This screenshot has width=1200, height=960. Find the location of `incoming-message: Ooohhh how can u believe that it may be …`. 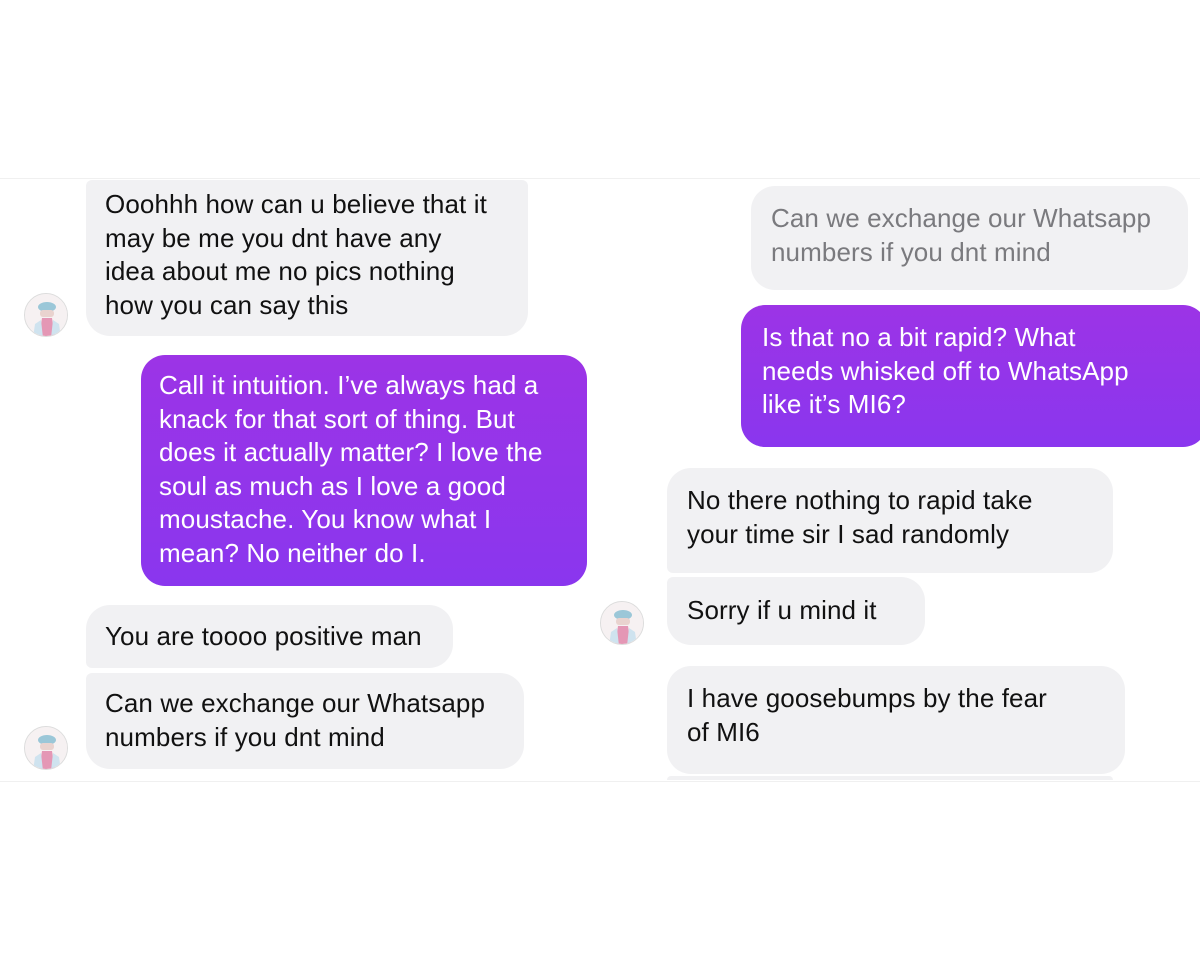

incoming-message: Ooohhh how can u believe that it may be … is located at coordinates (307, 258).